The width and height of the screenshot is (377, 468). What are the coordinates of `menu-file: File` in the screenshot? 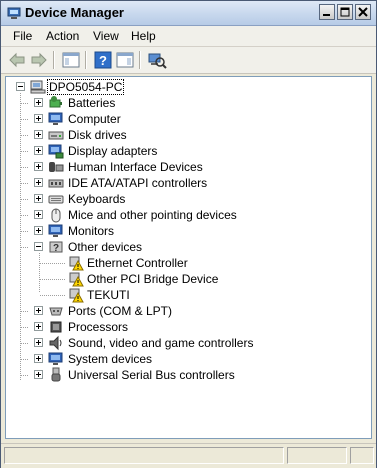 It's located at (22, 36).